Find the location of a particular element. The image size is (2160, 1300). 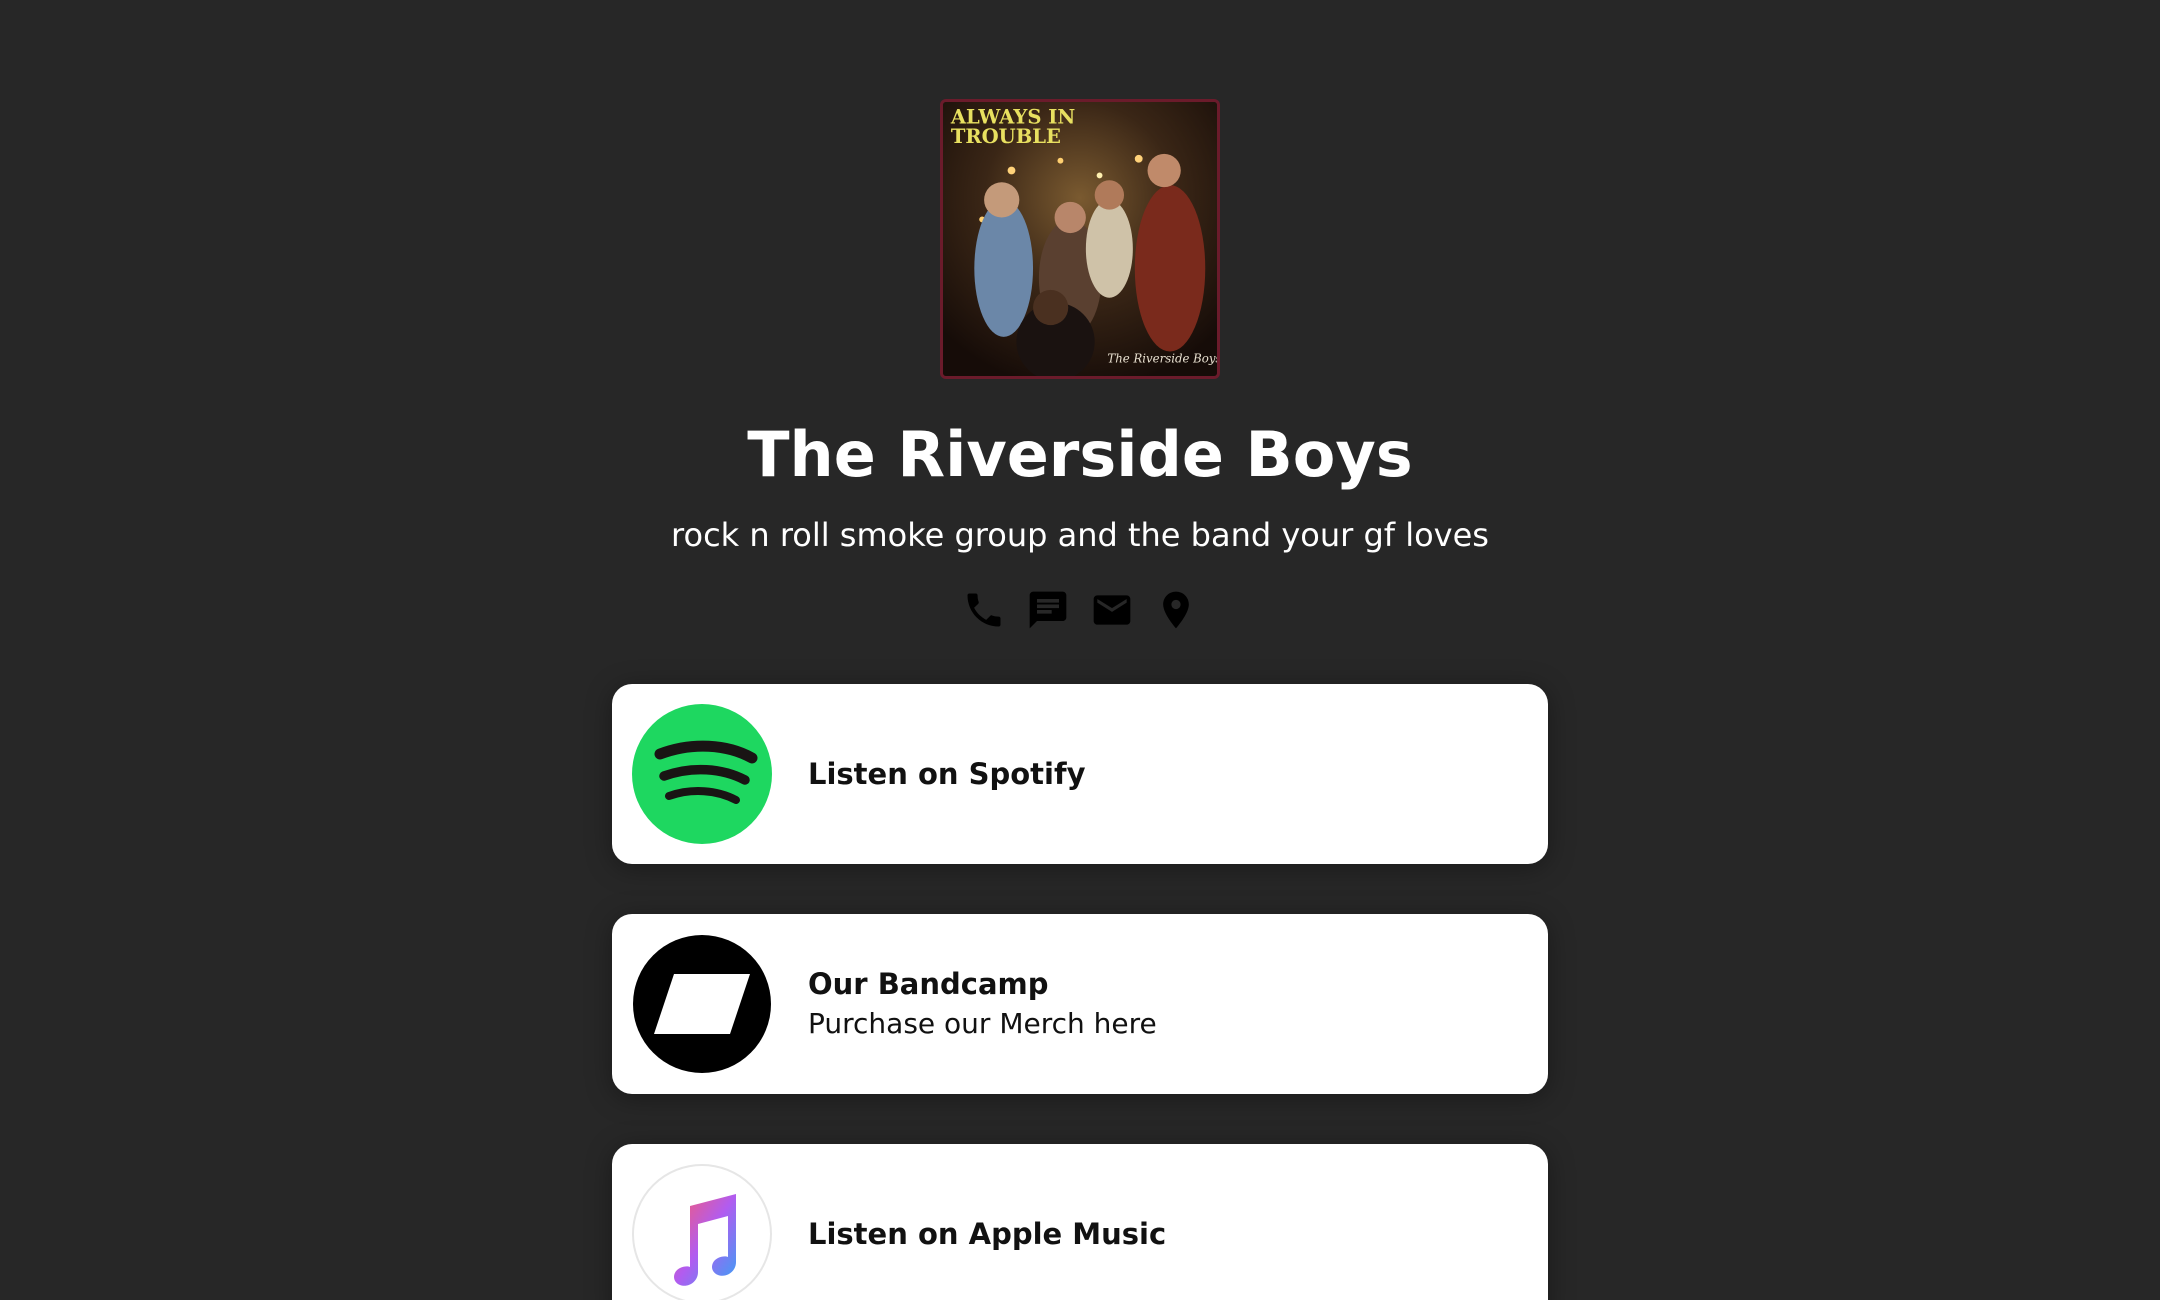

profile-name: The Riverside Boys is located at coordinates (1080, 454).